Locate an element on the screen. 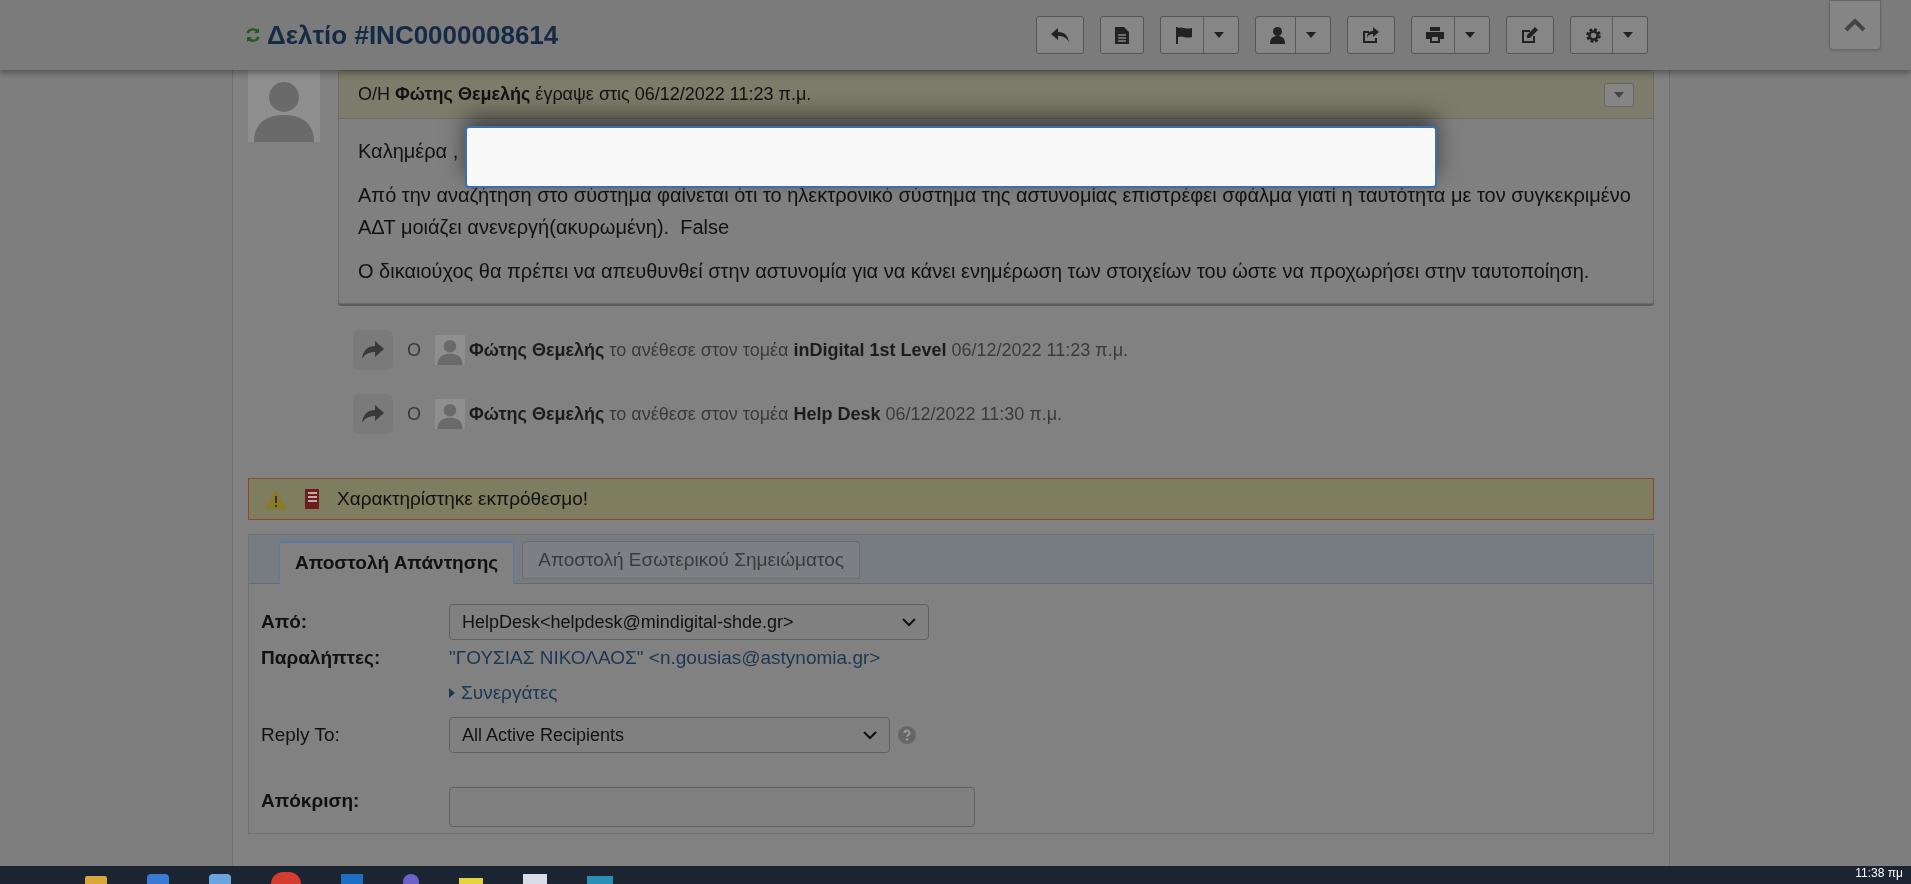  chevron-up-icon is located at coordinates (1855, 25).